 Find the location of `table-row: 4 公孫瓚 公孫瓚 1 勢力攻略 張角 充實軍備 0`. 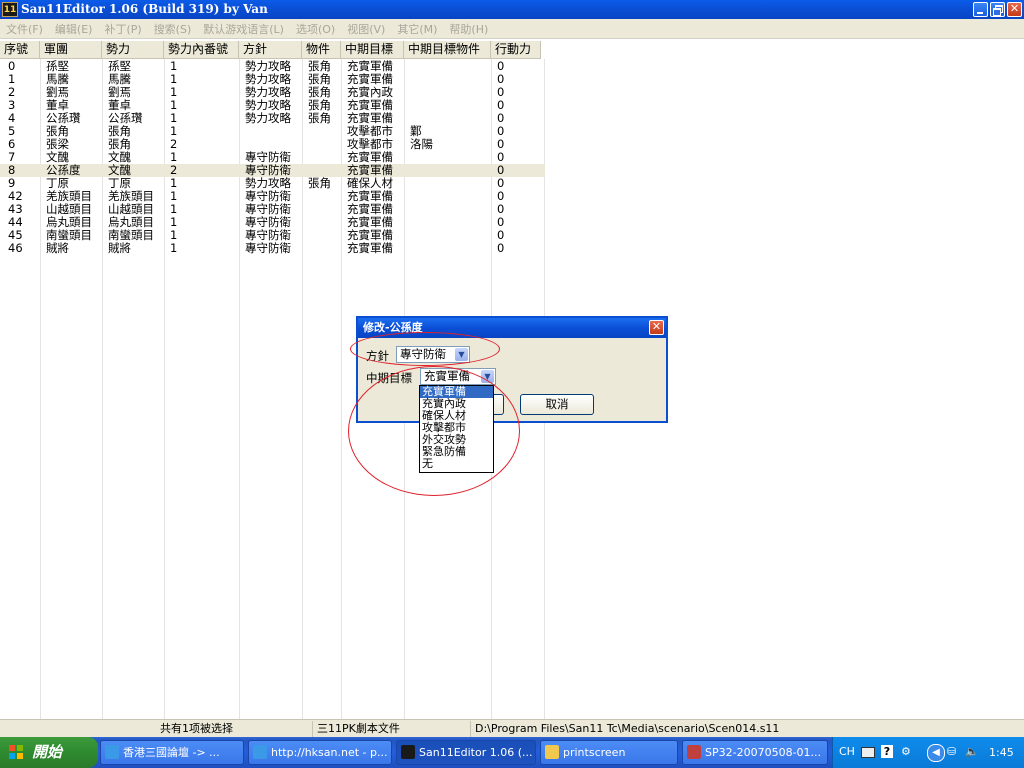

table-row: 4 公孫瓚 公孫瓚 1 勢力攻略 張角 充實軍備 0 is located at coordinates (272, 118).